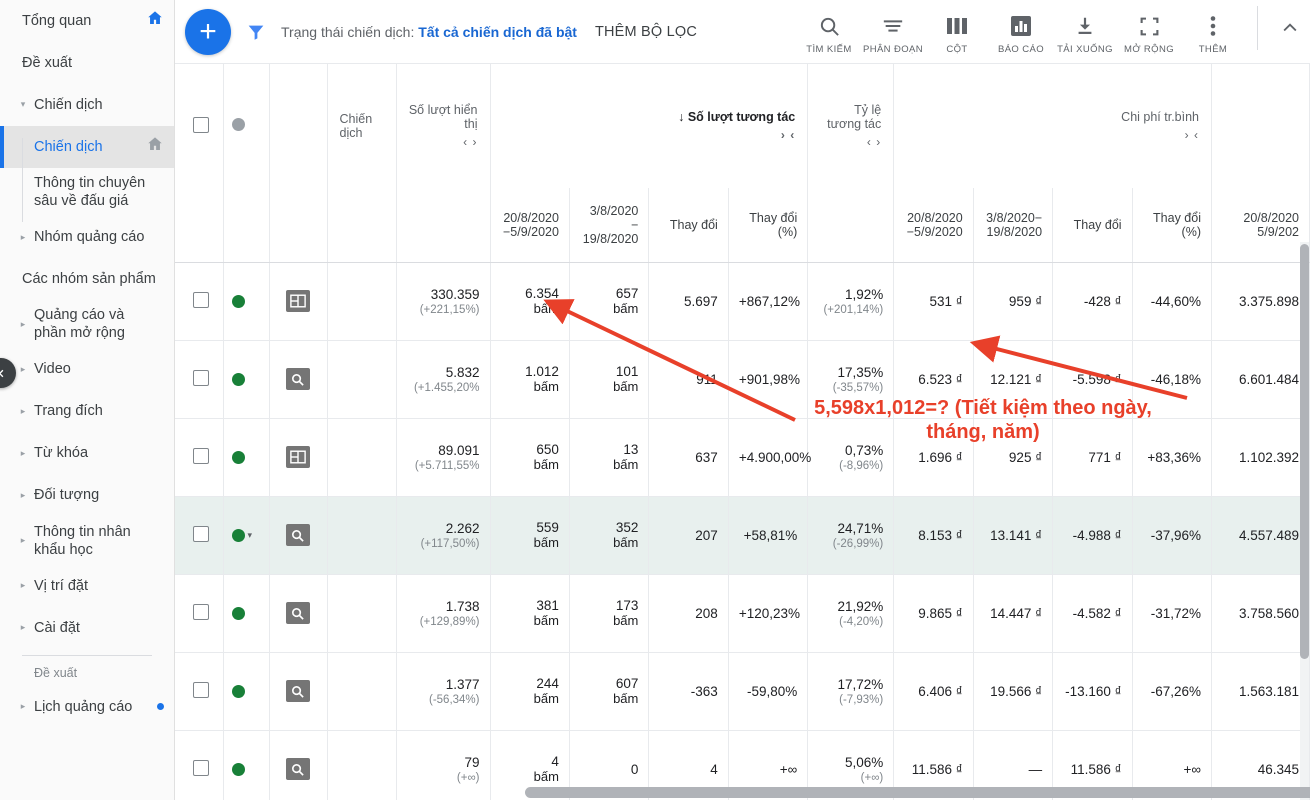  What do you see at coordinates (443, 126) in the screenshot?
I see `impressions-group-header: Số lượt hiển thị ‹ ›` at bounding box center [443, 126].